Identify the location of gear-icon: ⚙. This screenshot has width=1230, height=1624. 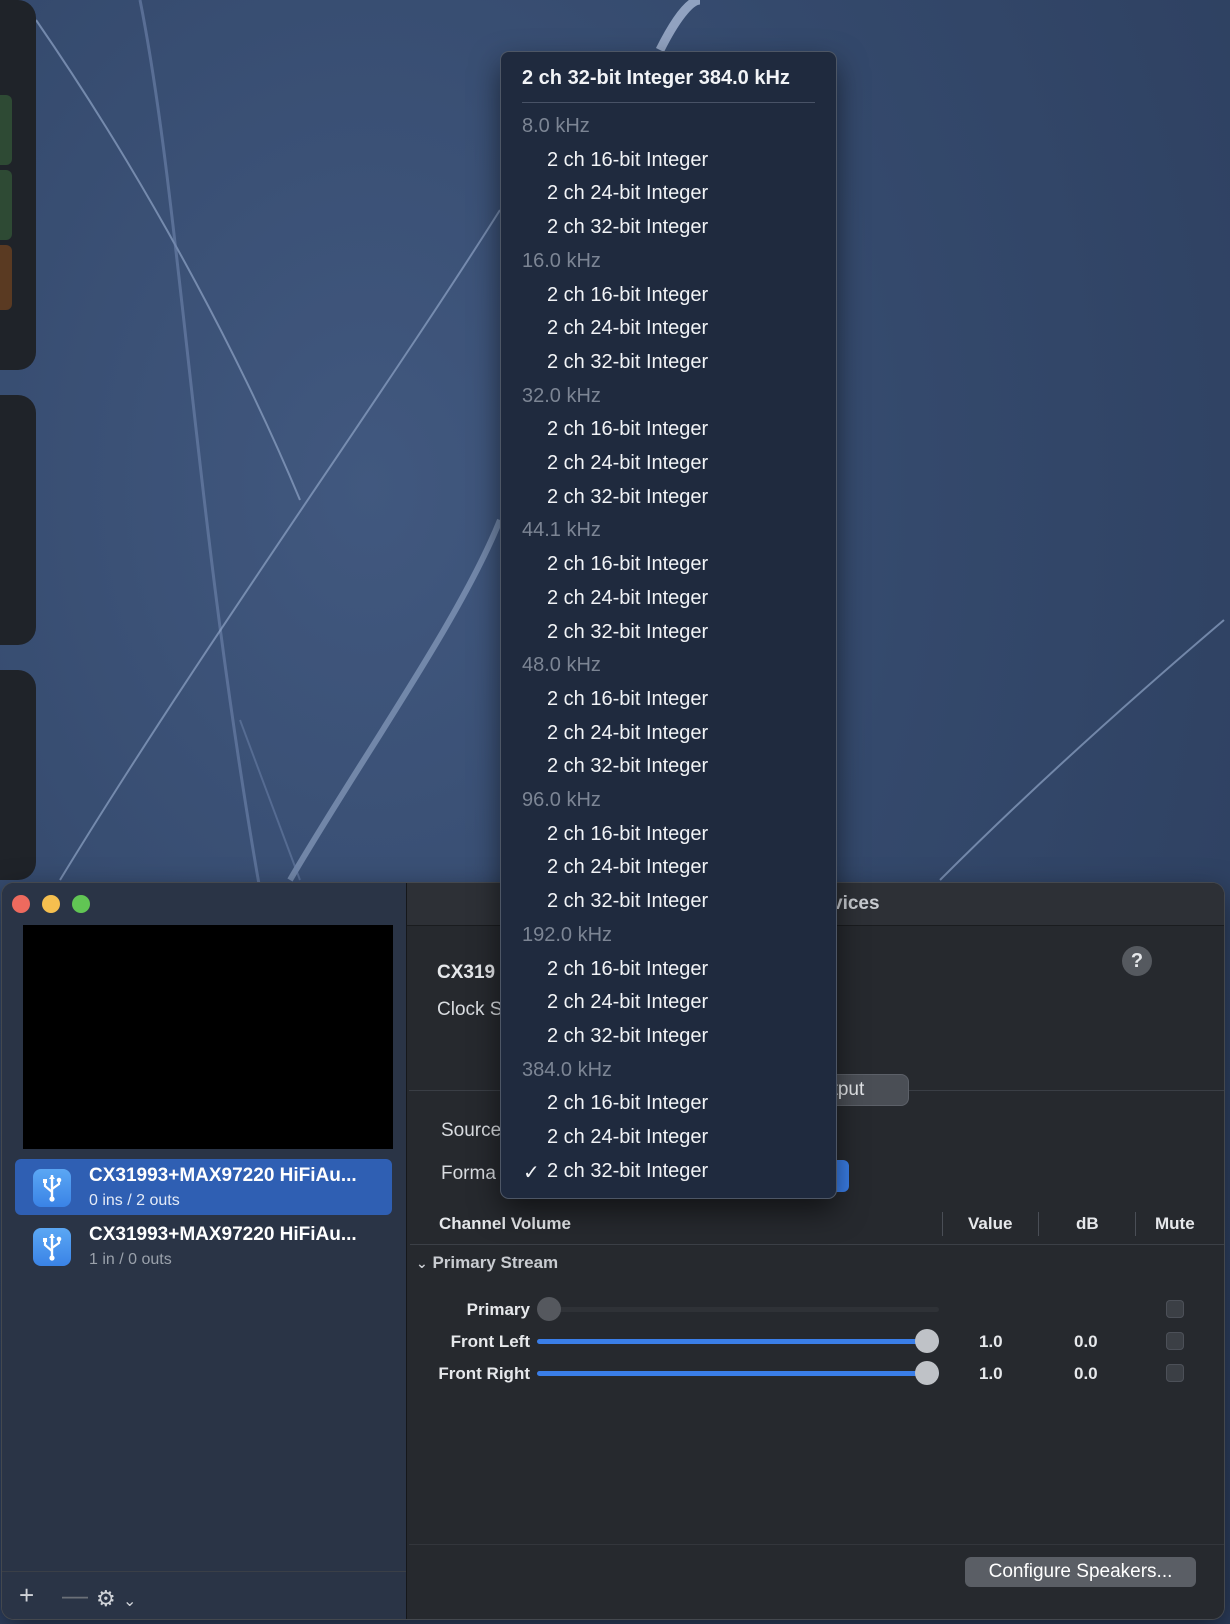
(106, 1598).